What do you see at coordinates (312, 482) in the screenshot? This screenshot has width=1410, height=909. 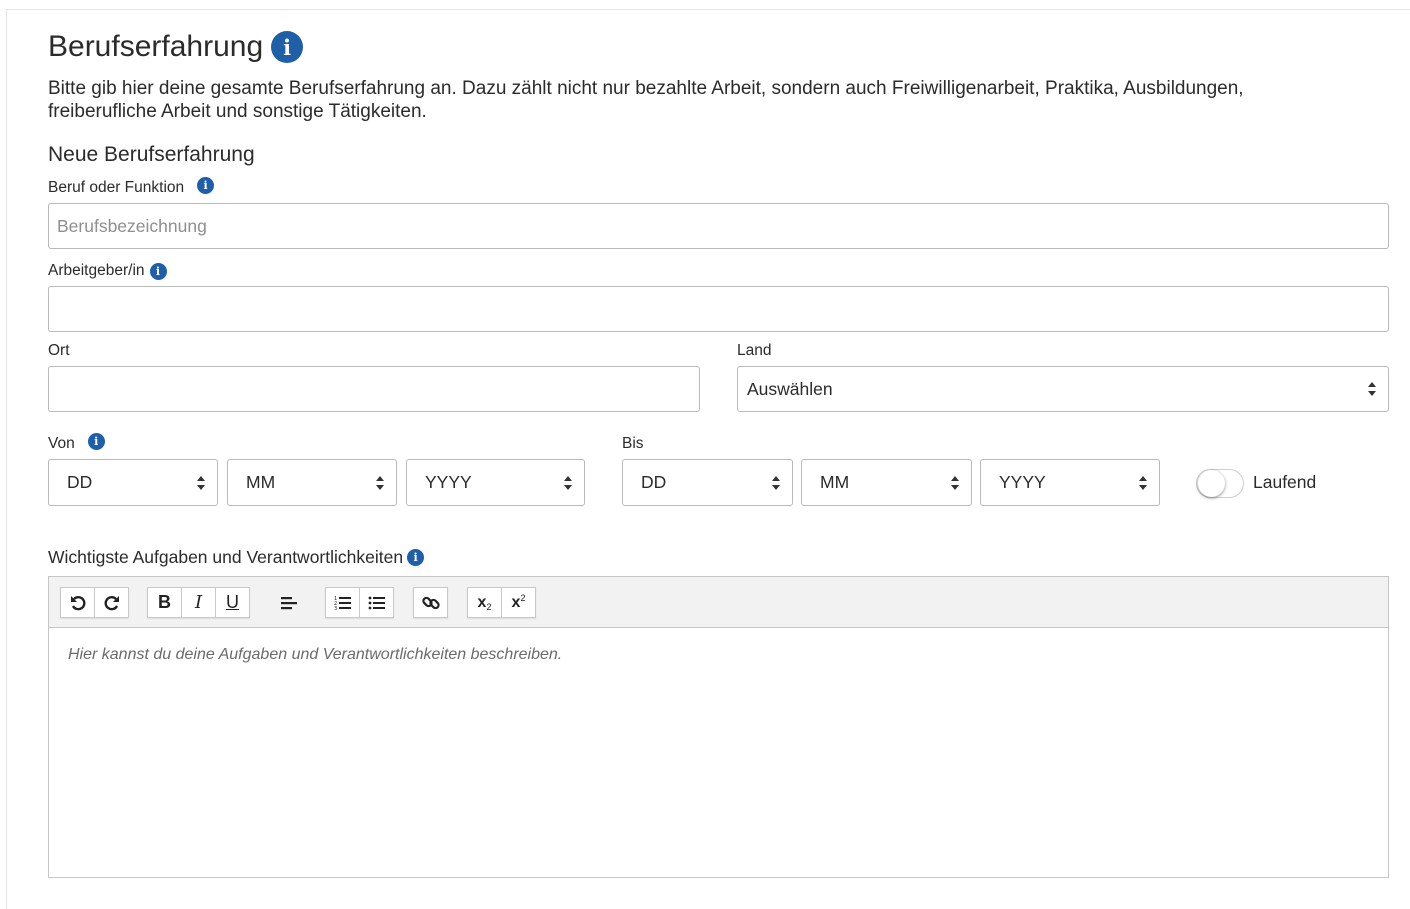 I see `from-month-select: MM` at bounding box center [312, 482].